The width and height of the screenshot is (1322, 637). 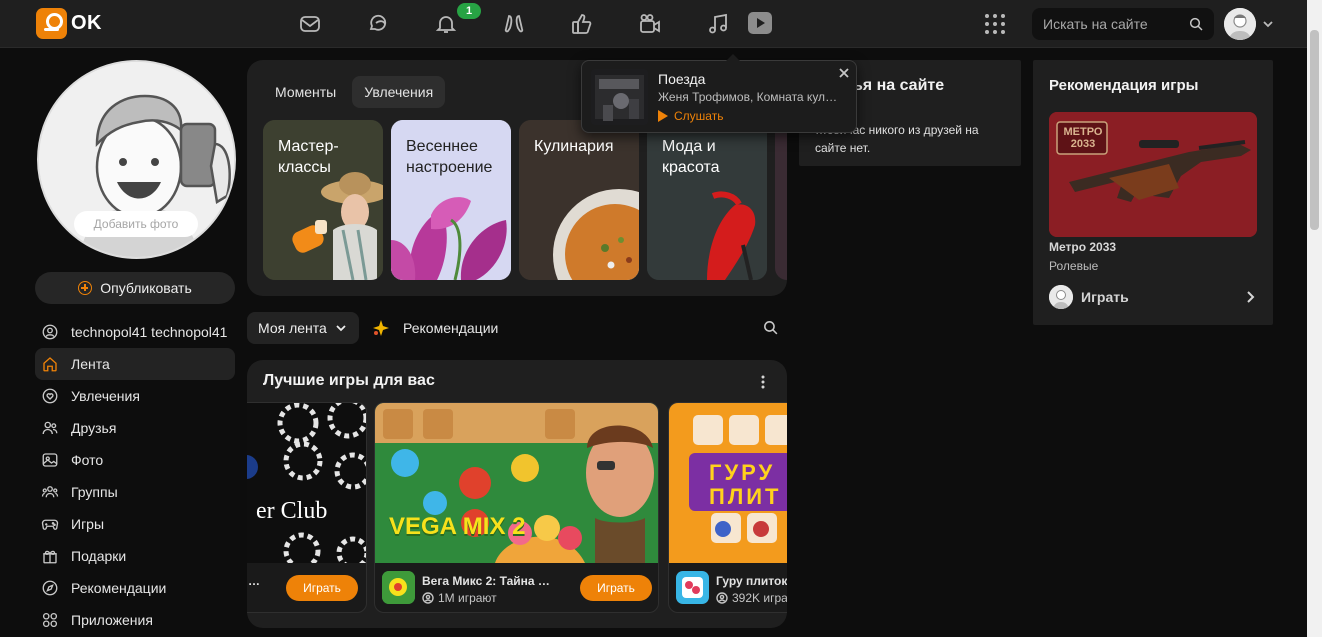 I want to click on game-footer: Гуру плиток 392K игра, so click(x=728, y=587).